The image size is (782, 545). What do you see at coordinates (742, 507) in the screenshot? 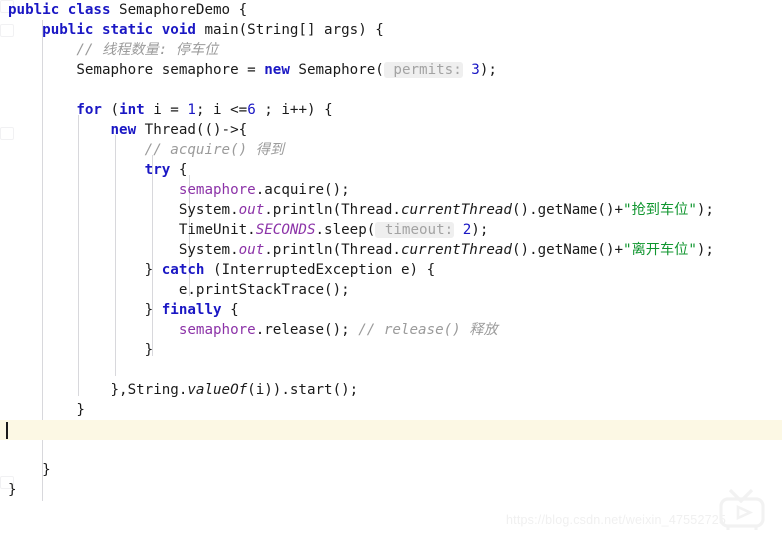
I see `tv-play-icon` at bounding box center [742, 507].